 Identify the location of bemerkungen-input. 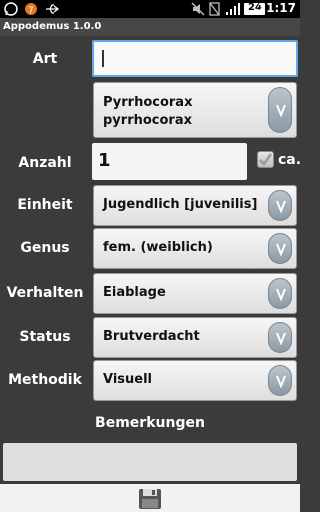
(150, 462).